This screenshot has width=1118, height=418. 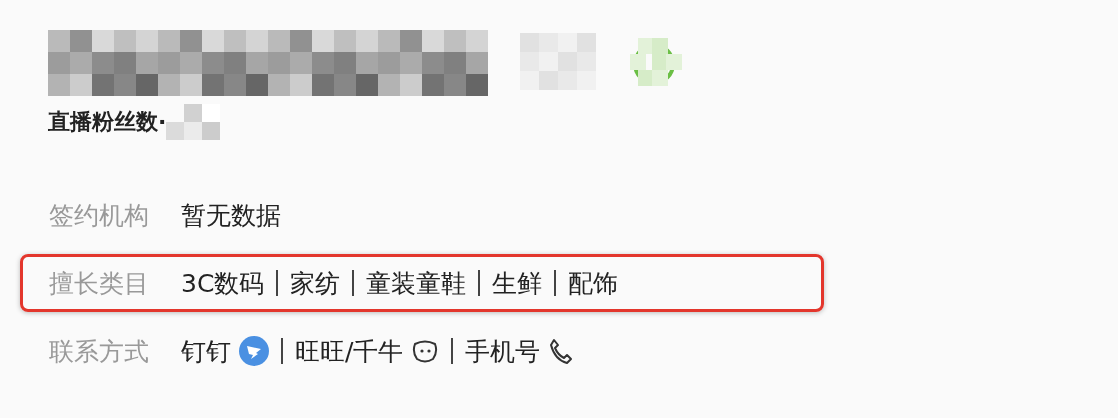 I want to click on bird-logo-icon, so click(x=254, y=351).